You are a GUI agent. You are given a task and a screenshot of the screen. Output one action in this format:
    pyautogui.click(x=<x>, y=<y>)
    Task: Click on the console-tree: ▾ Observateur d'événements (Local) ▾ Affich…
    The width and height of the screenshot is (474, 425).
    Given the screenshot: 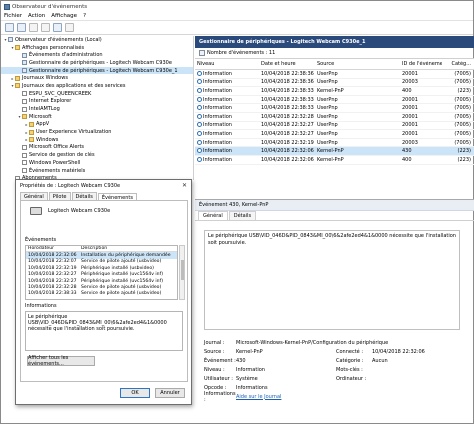 What is the action you would take?
    pyautogui.click(x=97, y=108)
    